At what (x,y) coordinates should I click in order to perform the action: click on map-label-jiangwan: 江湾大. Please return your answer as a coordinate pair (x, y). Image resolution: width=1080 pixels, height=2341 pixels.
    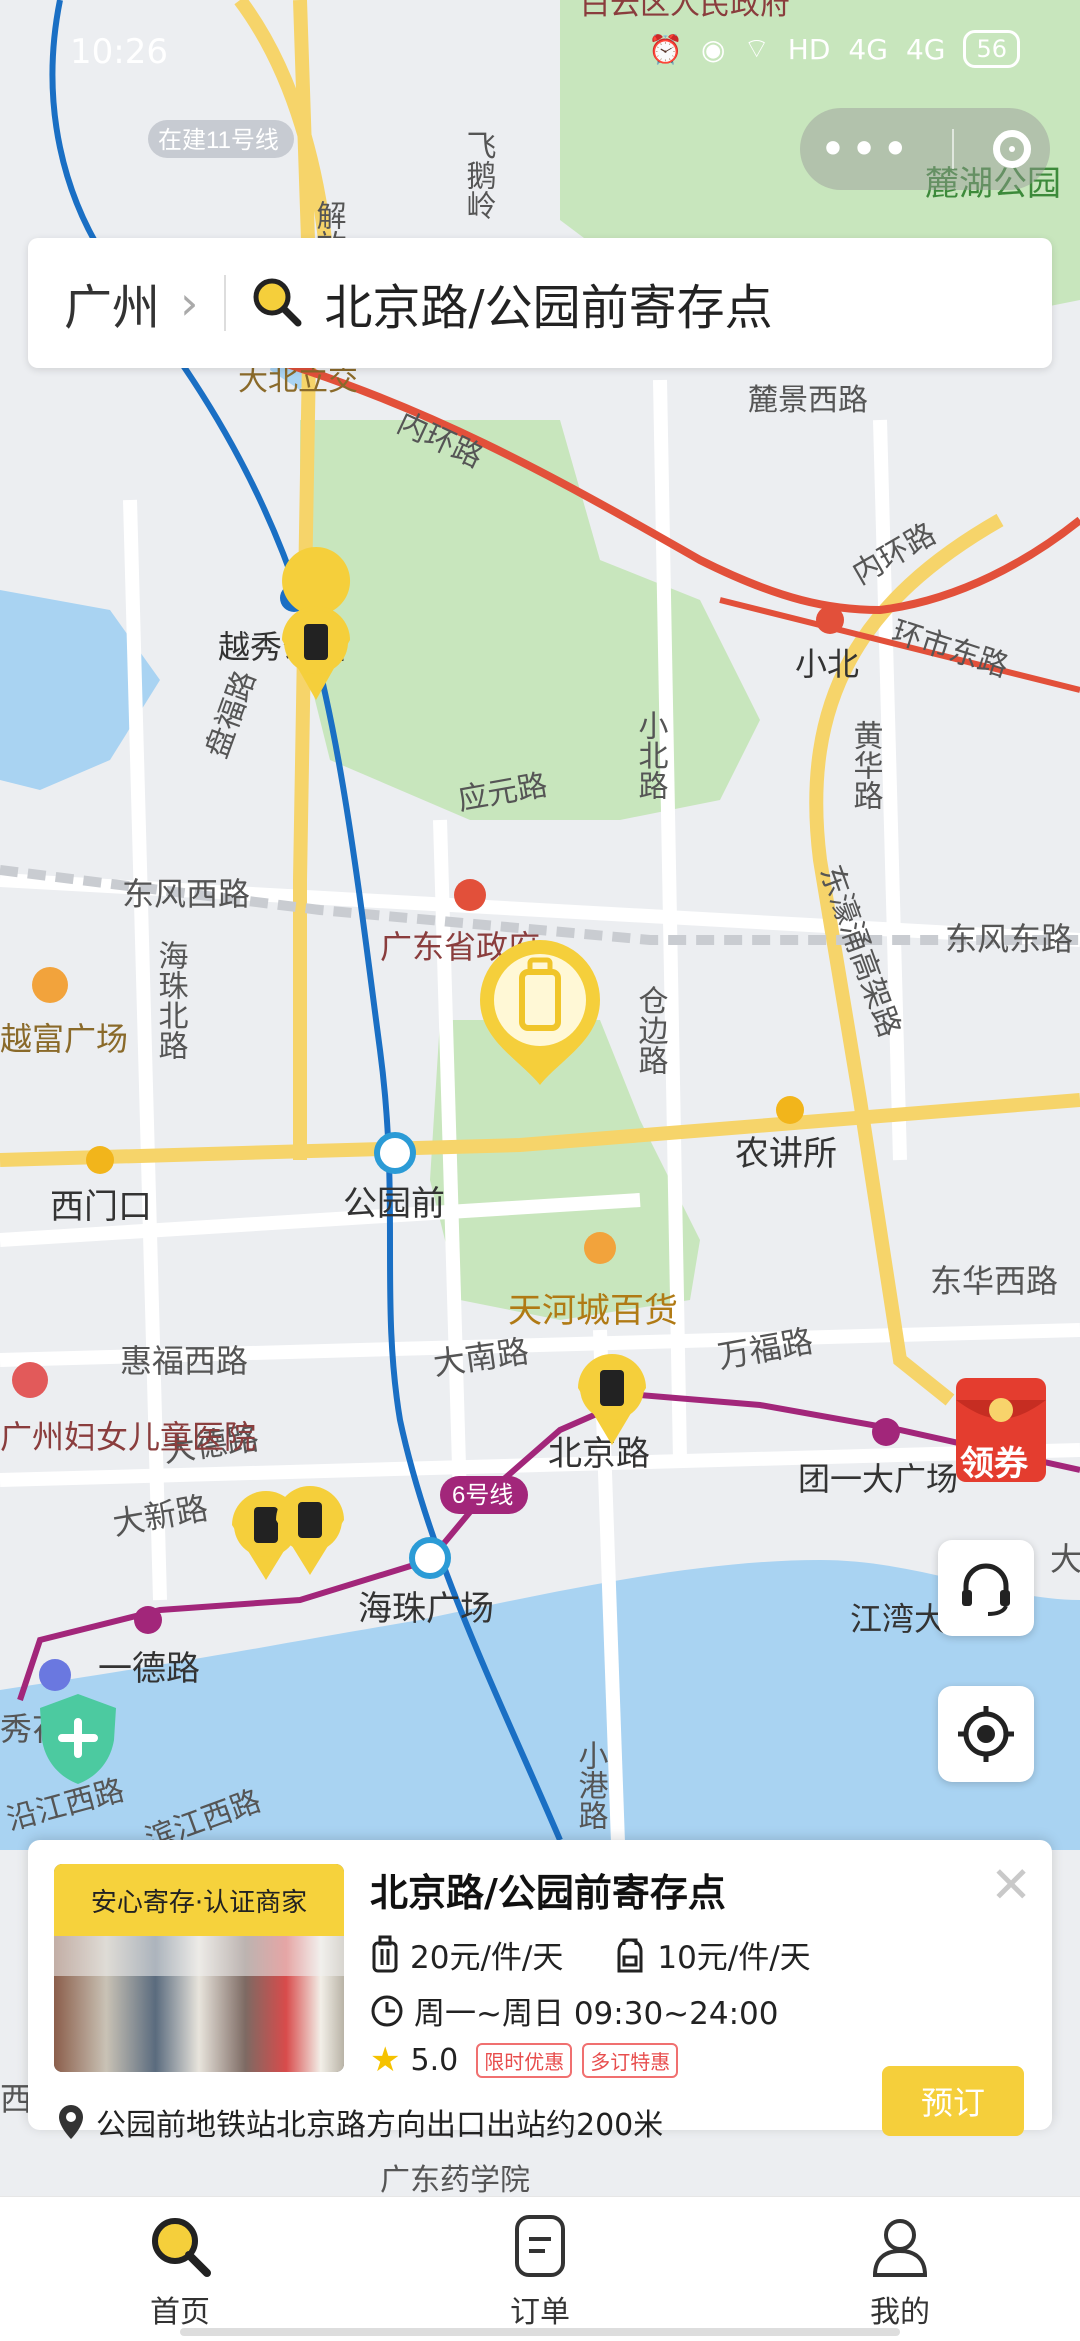
    Looking at the image, I should click on (898, 1619).